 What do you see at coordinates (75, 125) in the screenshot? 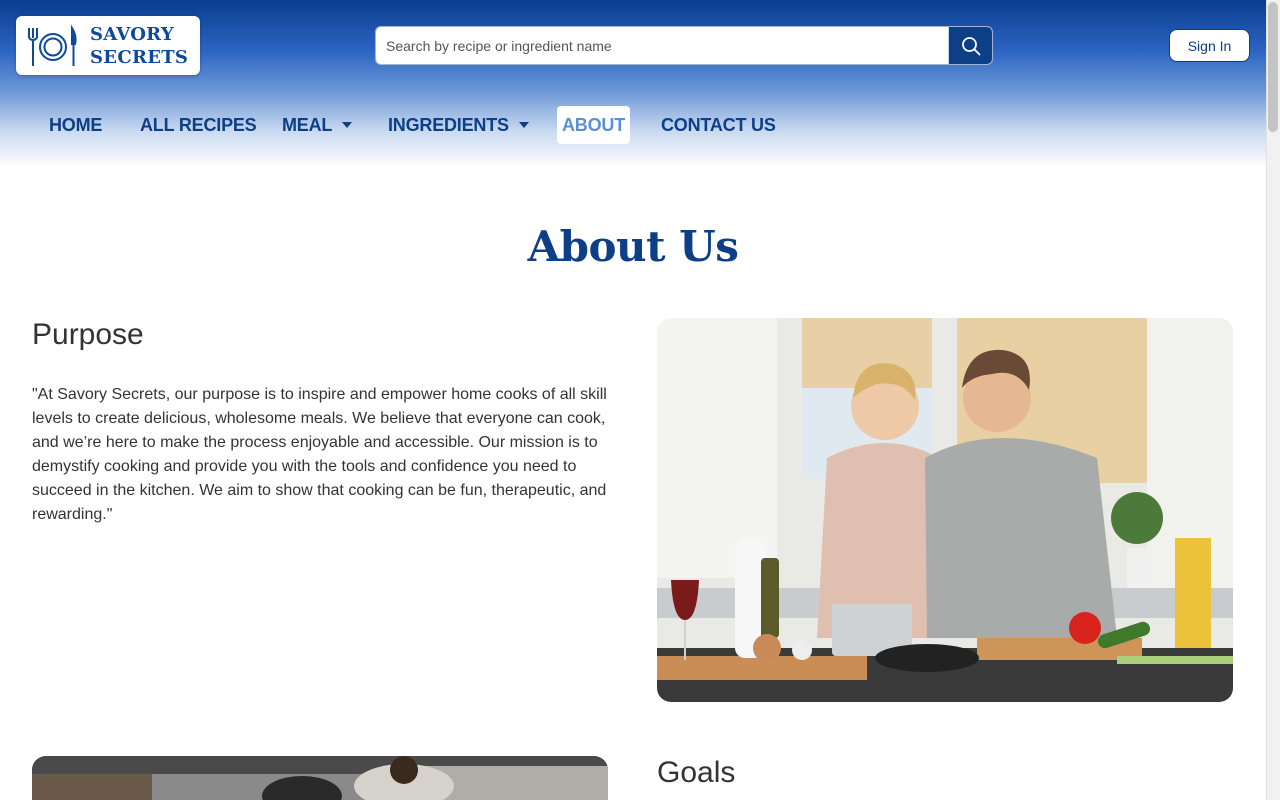
I see `nav-home: HOME` at bounding box center [75, 125].